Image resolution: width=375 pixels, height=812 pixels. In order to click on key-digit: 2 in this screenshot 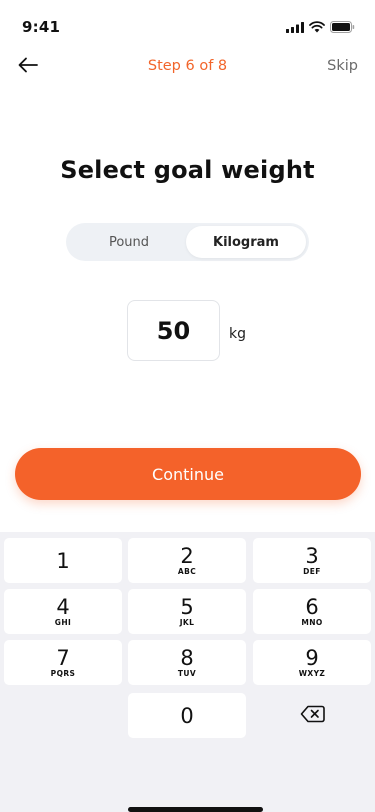, I will do `click(187, 556)`.